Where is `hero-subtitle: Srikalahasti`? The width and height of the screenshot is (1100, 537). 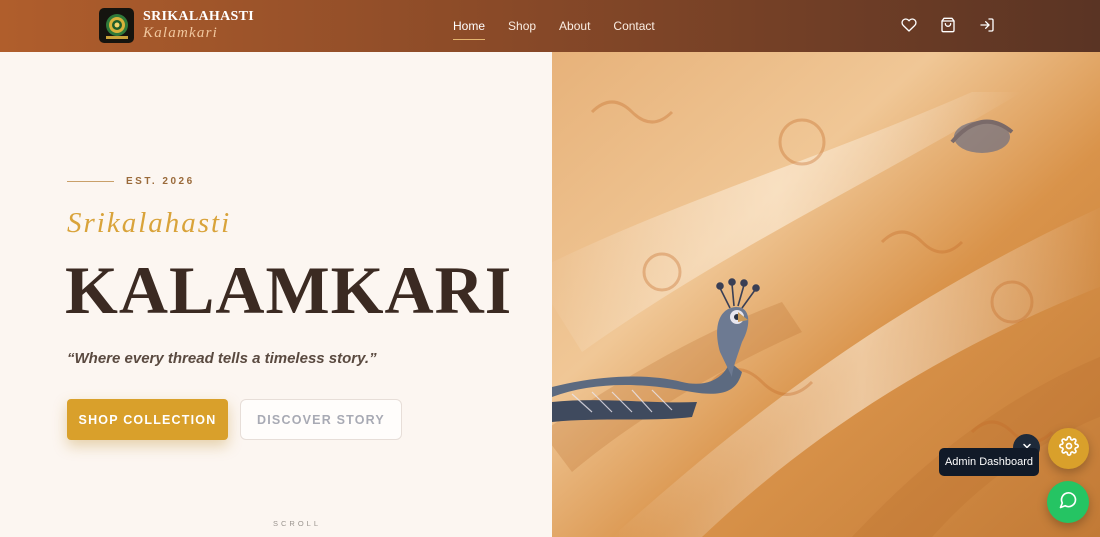
hero-subtitle: Srikalahasti is located at coordinates (149, 223).